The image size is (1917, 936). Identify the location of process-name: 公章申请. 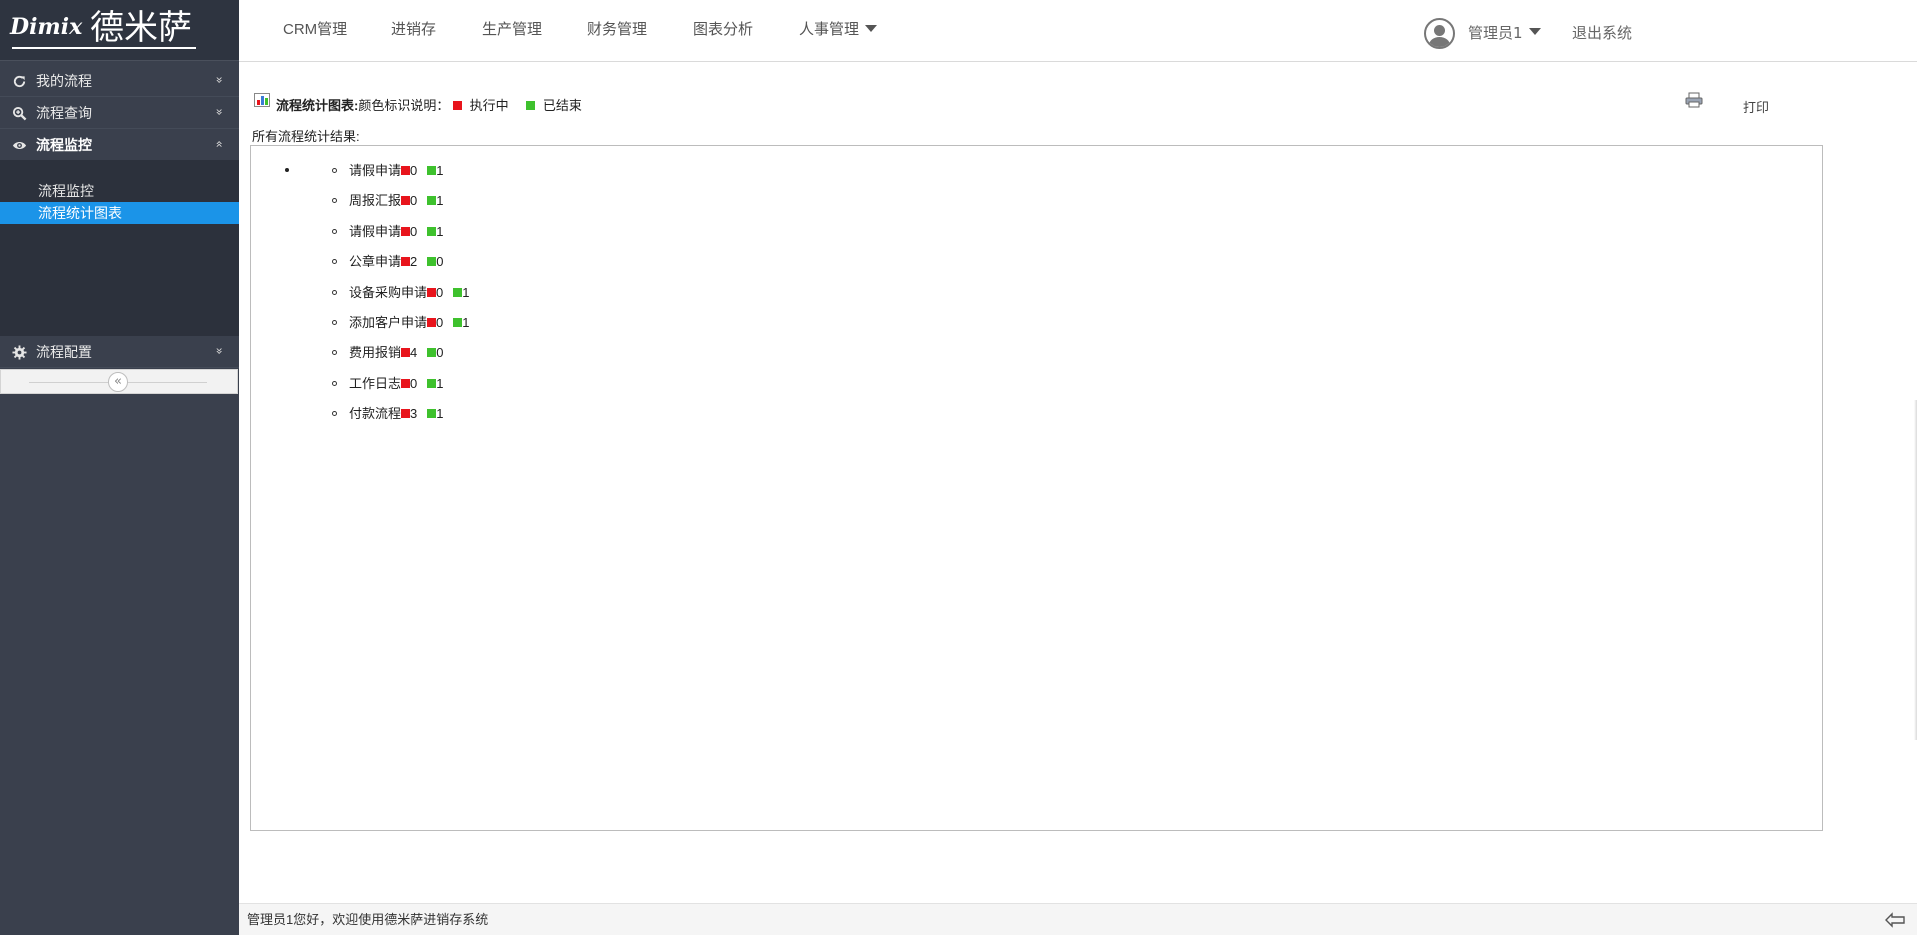
(375, 261).